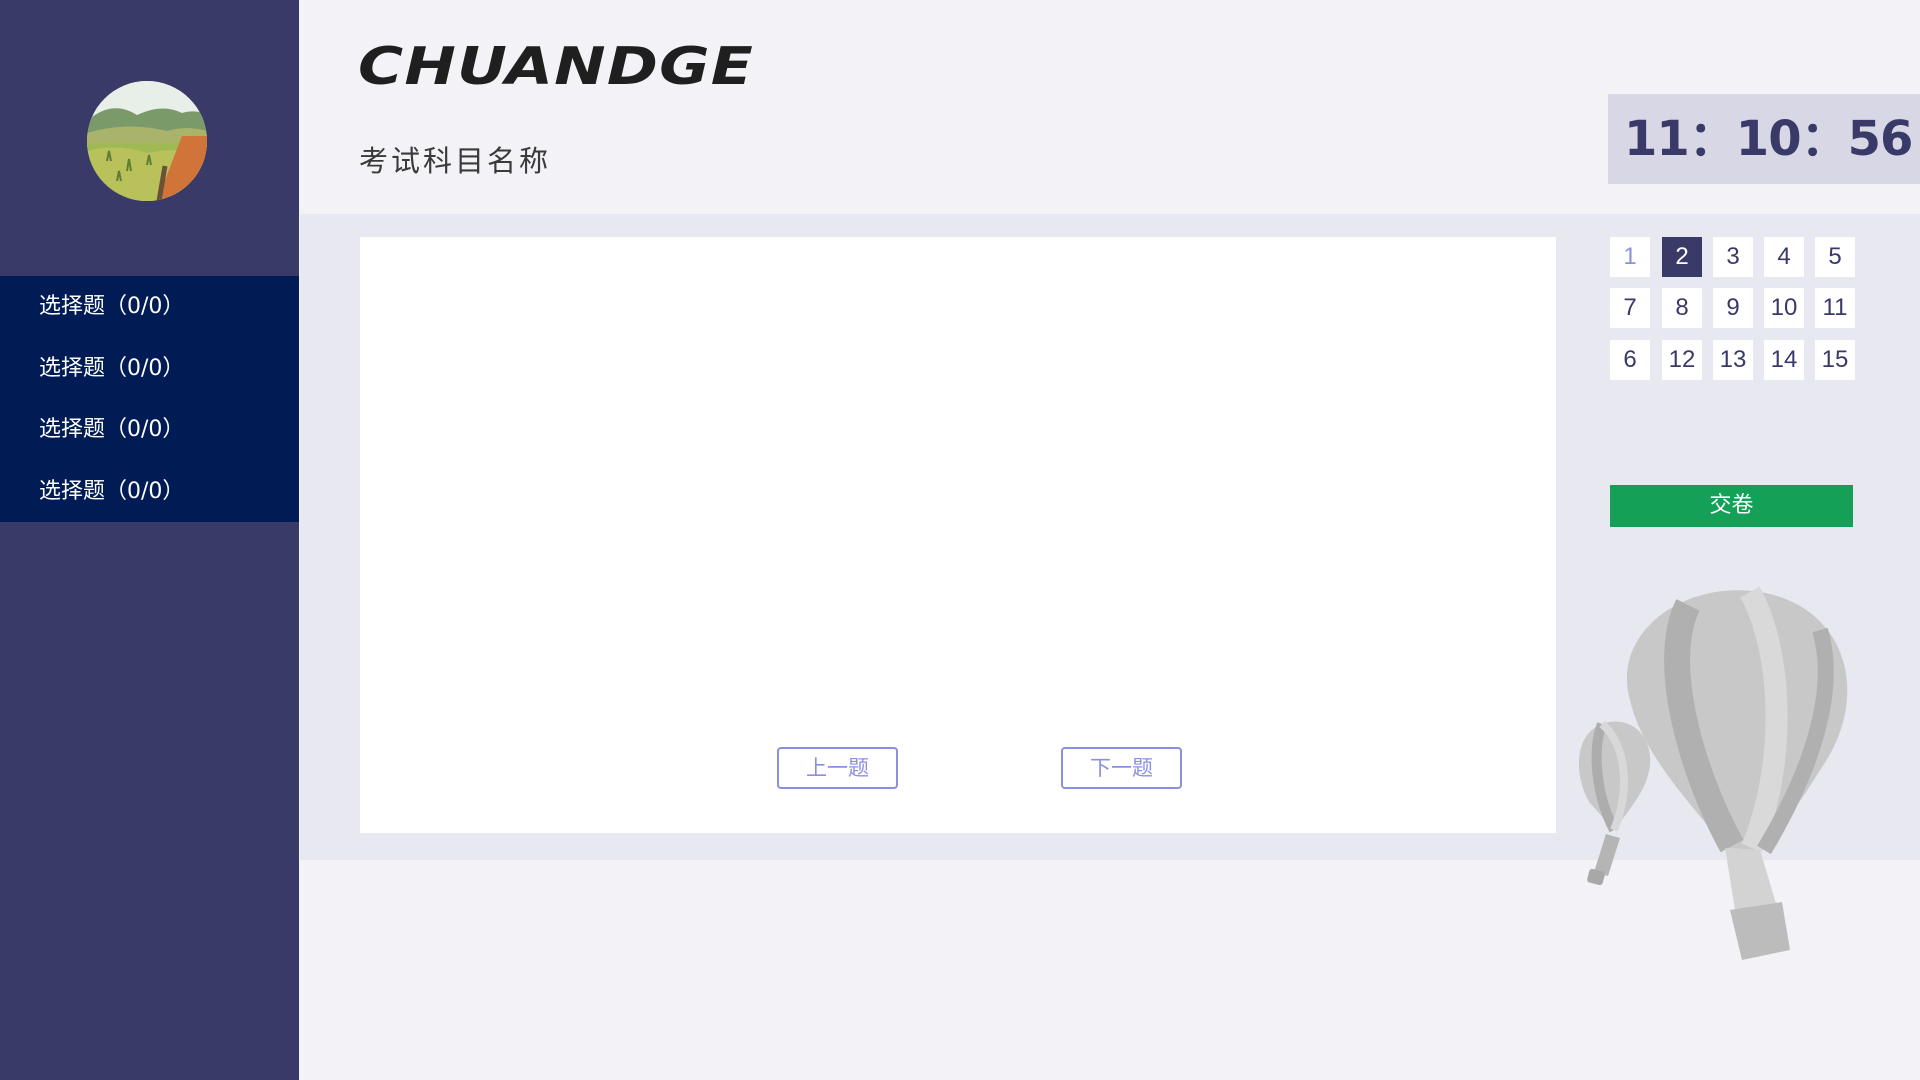 The image size is (1920, 1080). What do you see at coordinates (1682, 360) in the screenshot?
I see `question-number: 12` at bounding box center [1682, 360].